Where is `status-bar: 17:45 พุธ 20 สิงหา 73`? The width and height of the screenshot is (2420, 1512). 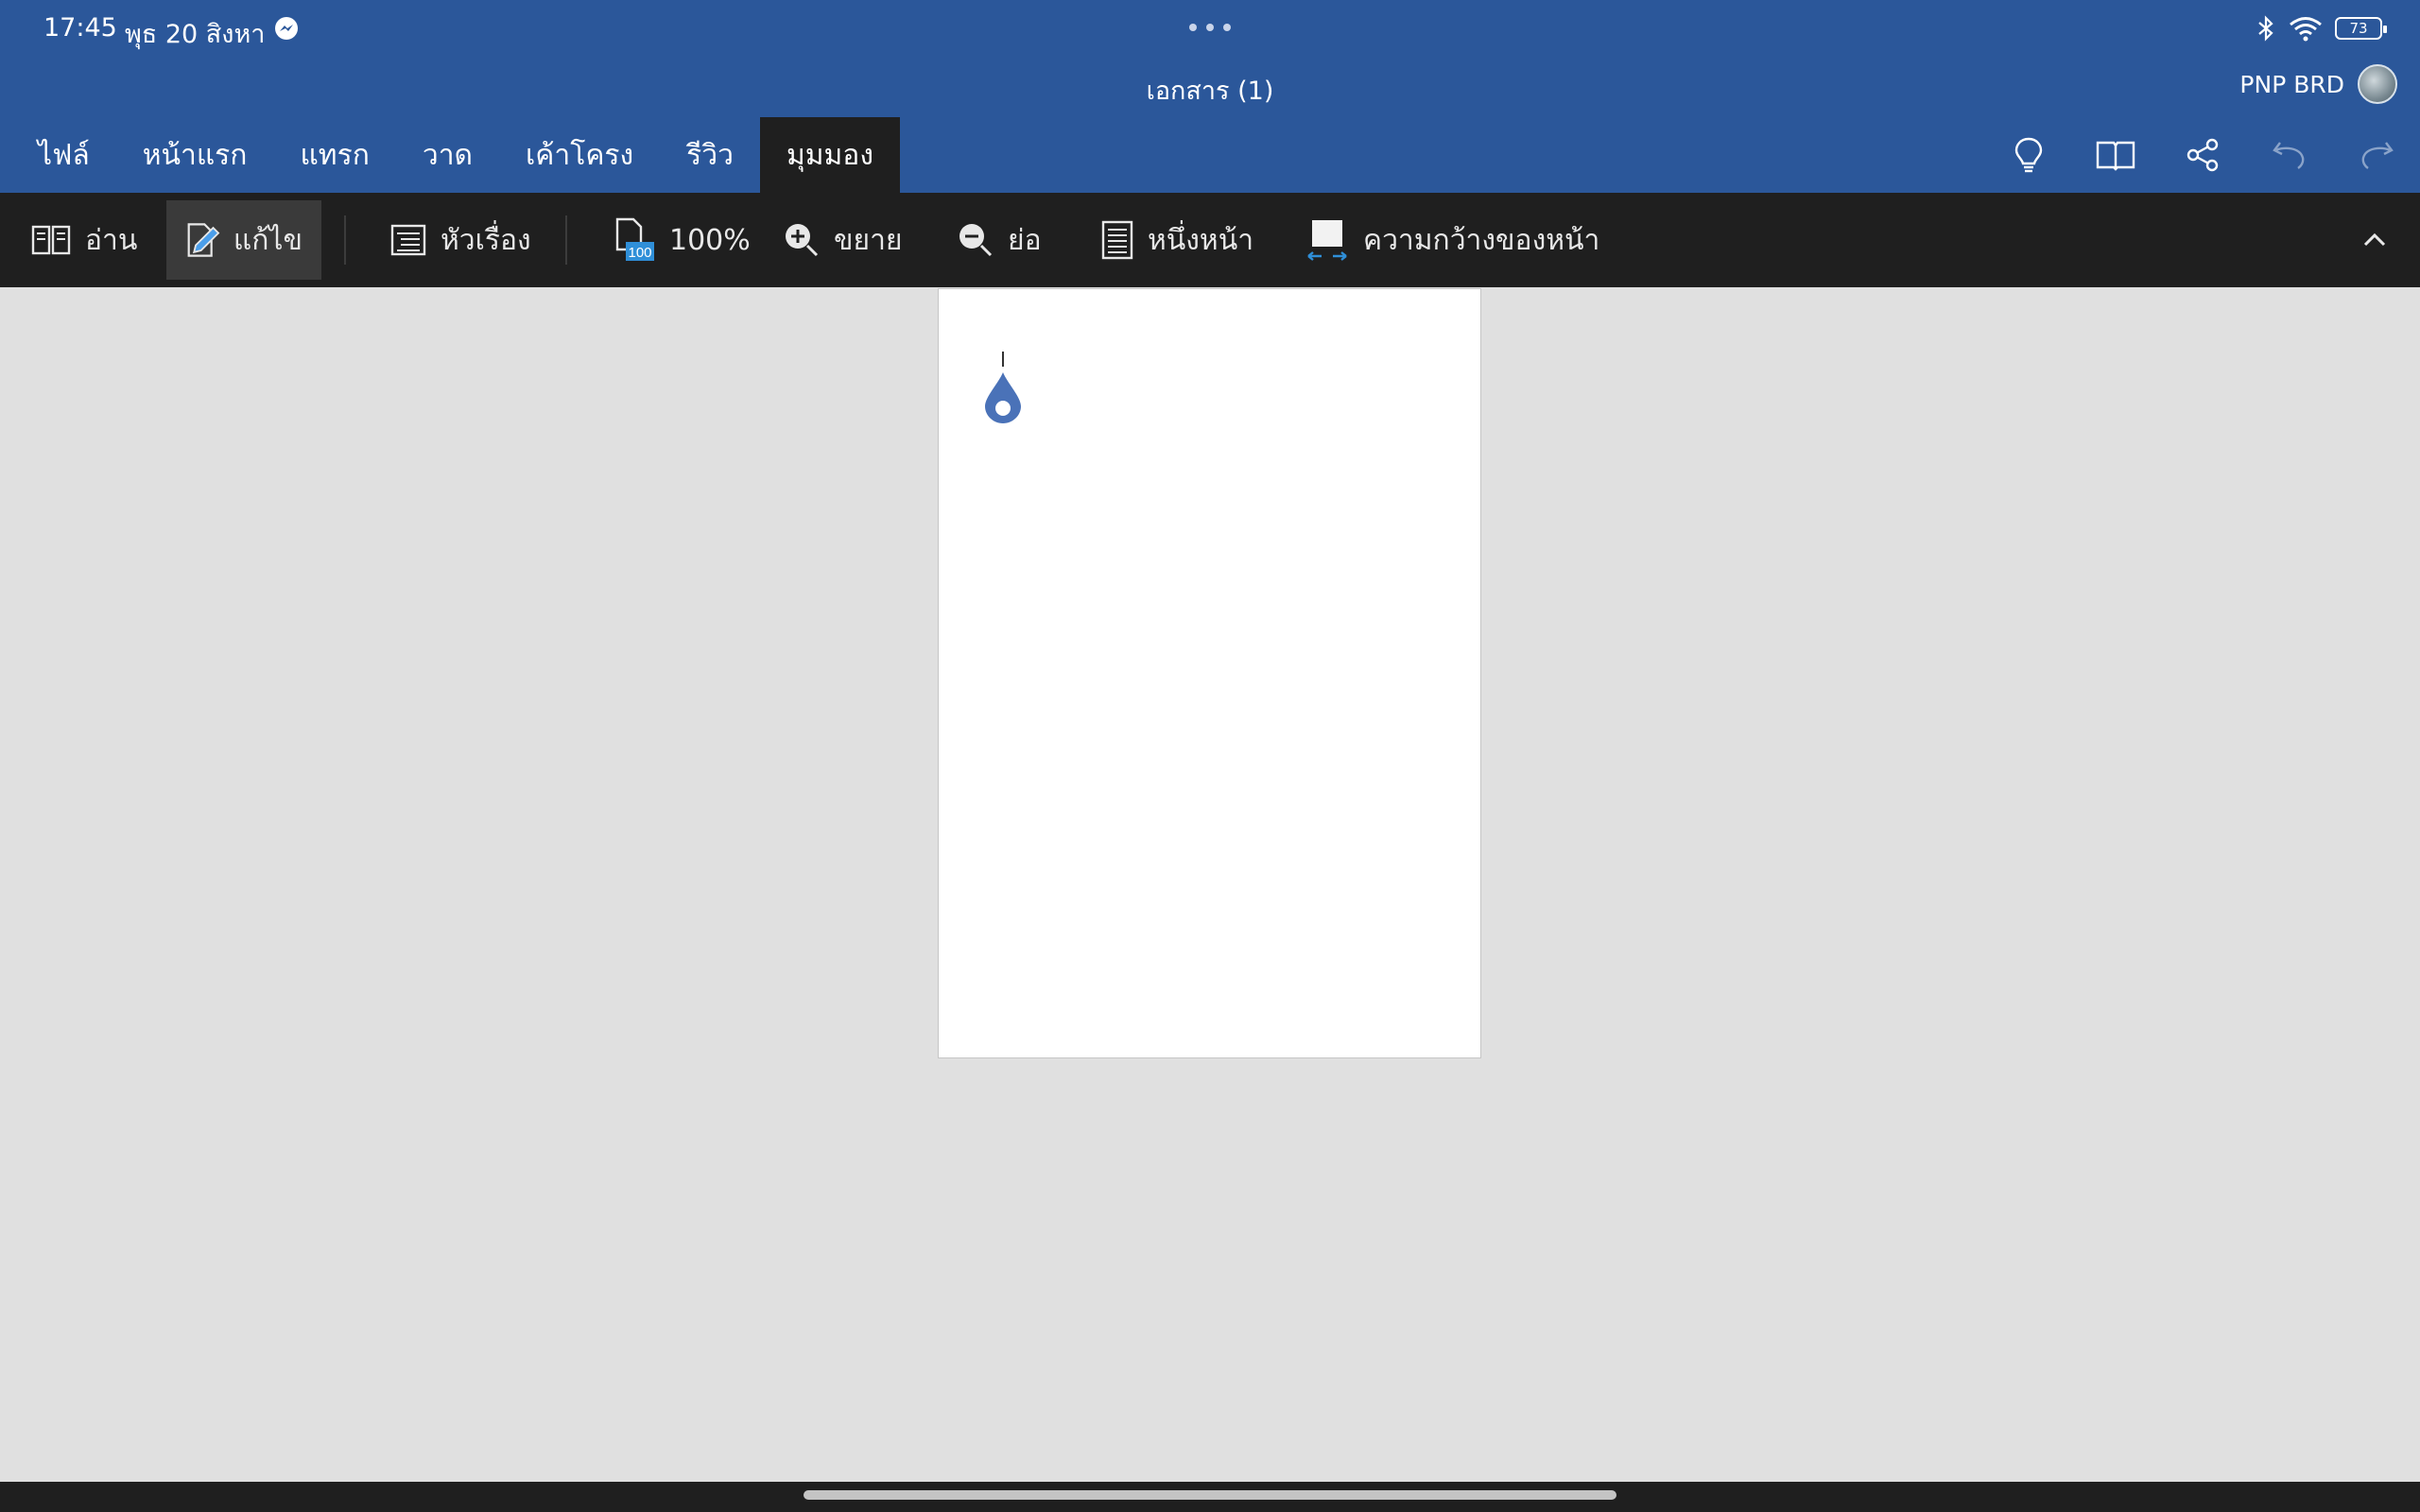
status-bar: 17:45 พุธ 20 สิงหา 73 is located at coordinates (1210, 28).